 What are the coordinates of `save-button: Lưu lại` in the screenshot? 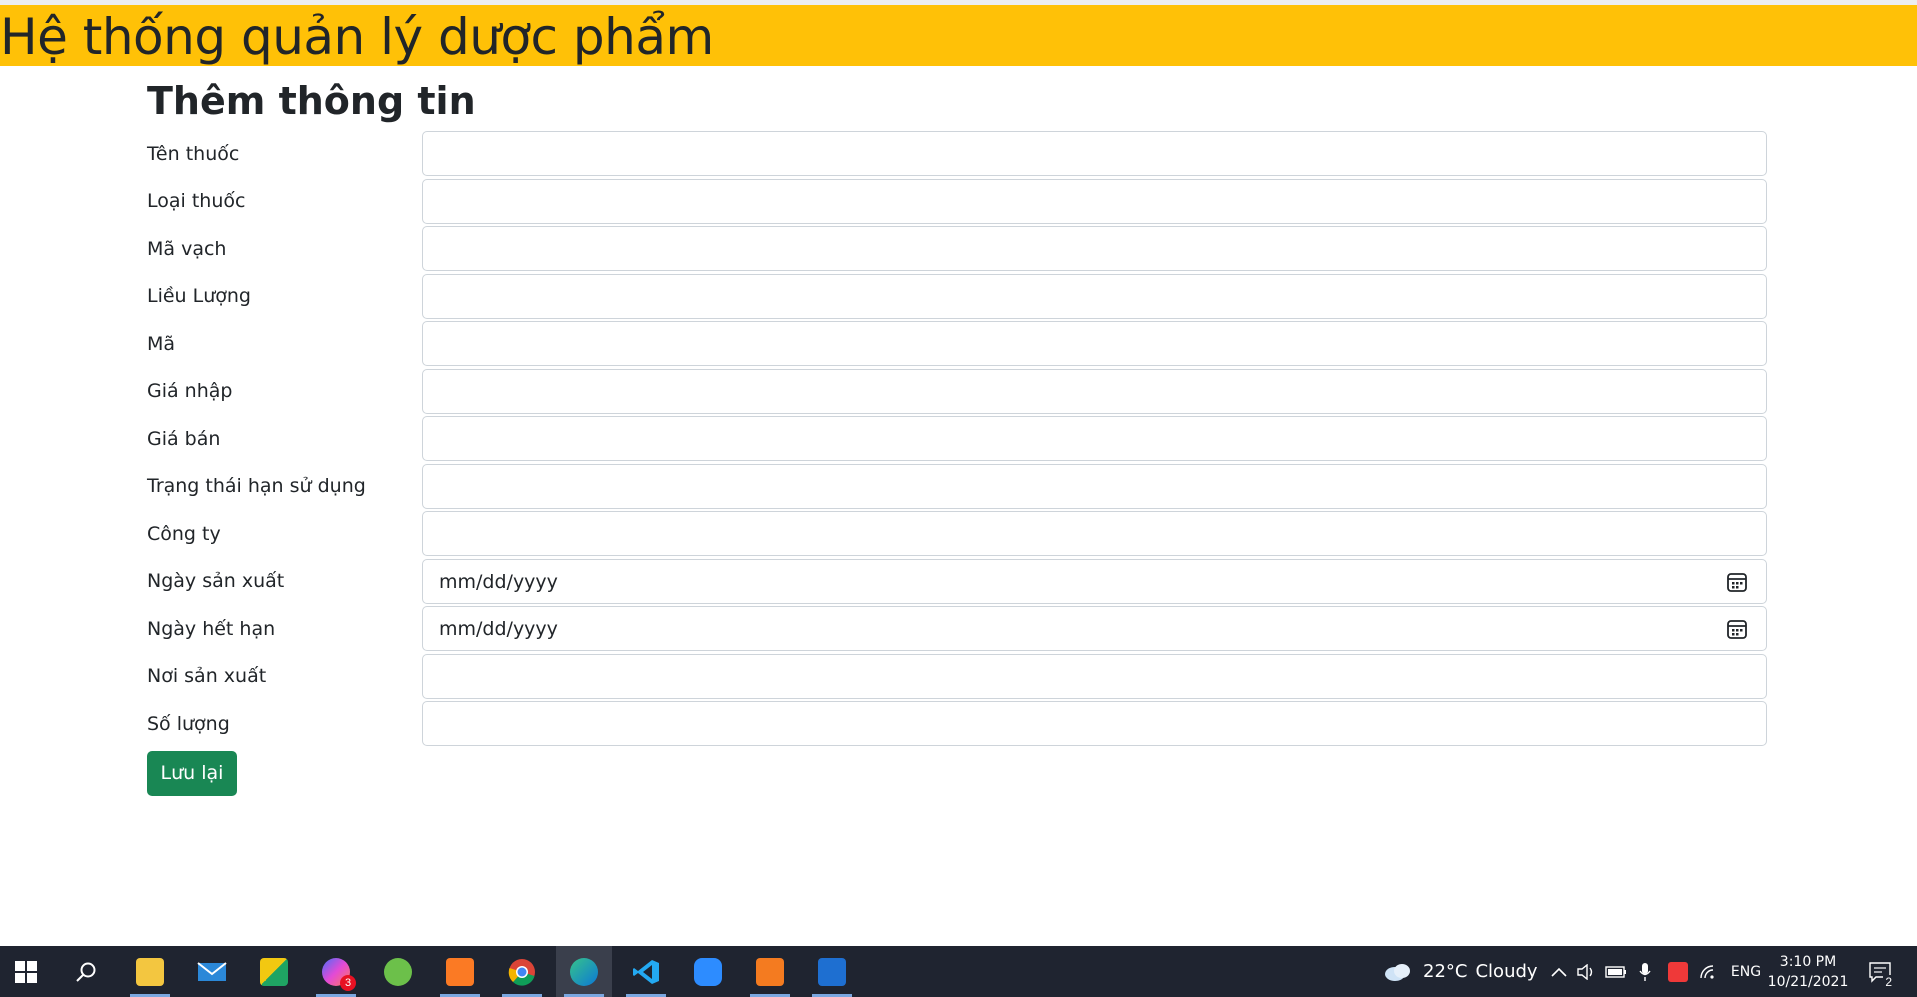 It's located at (192, 773).